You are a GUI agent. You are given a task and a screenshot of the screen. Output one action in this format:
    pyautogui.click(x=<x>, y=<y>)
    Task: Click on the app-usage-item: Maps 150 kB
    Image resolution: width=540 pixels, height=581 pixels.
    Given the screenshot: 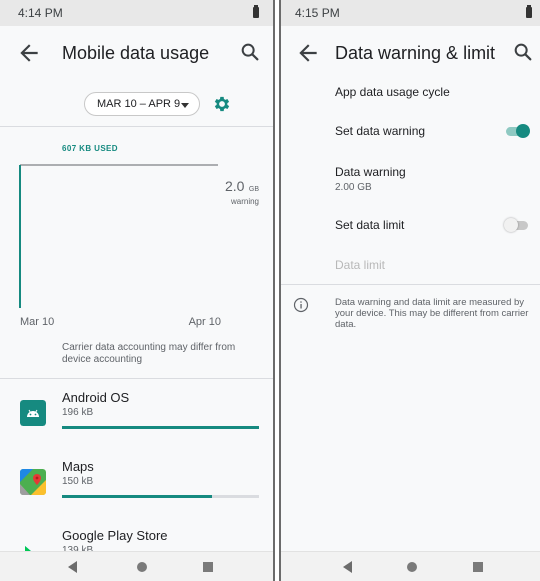 What is the action you would take?
    pyautogui.click(x=136, y=491)
    